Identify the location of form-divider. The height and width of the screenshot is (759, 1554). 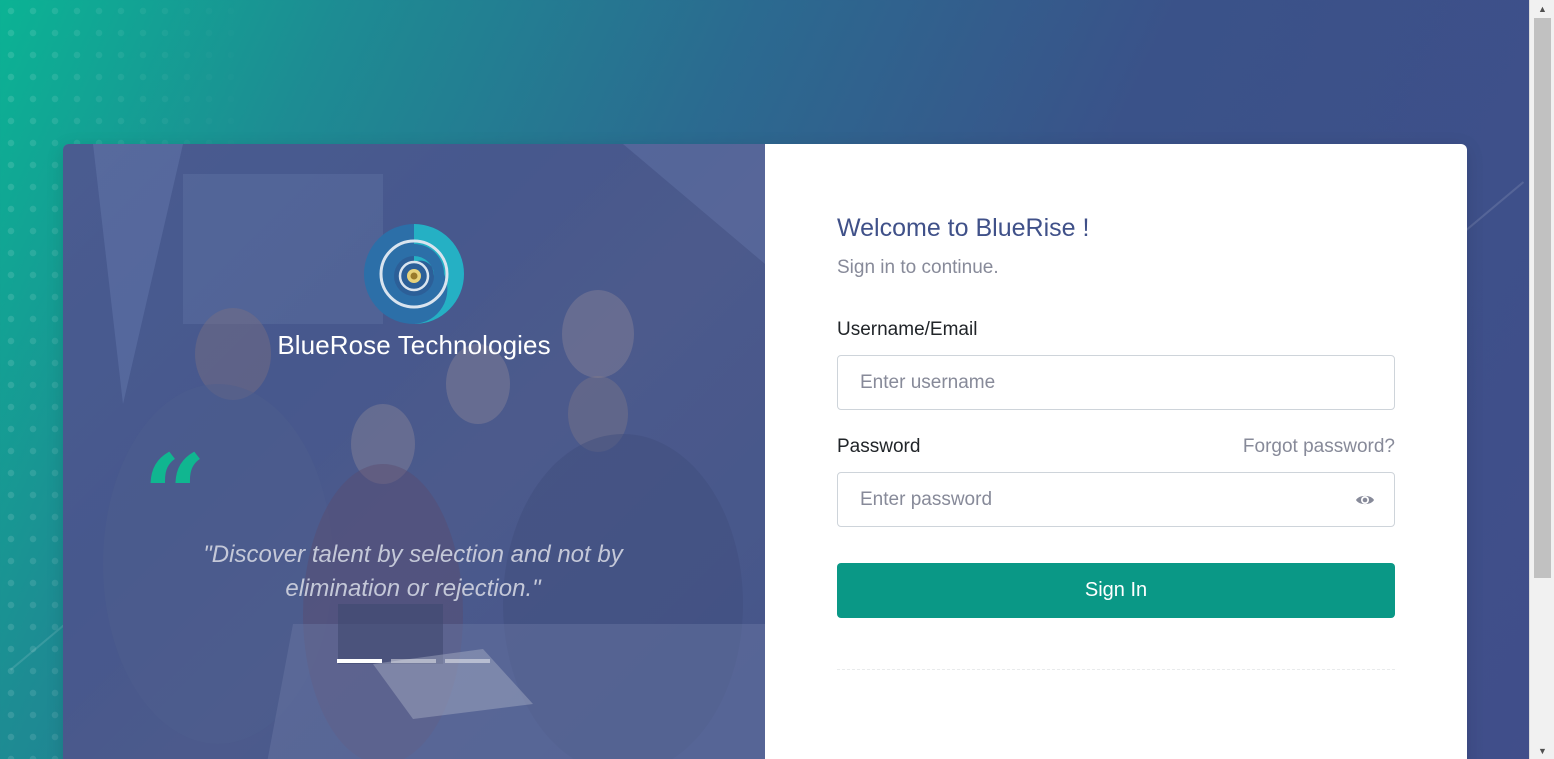
(1116, 669).